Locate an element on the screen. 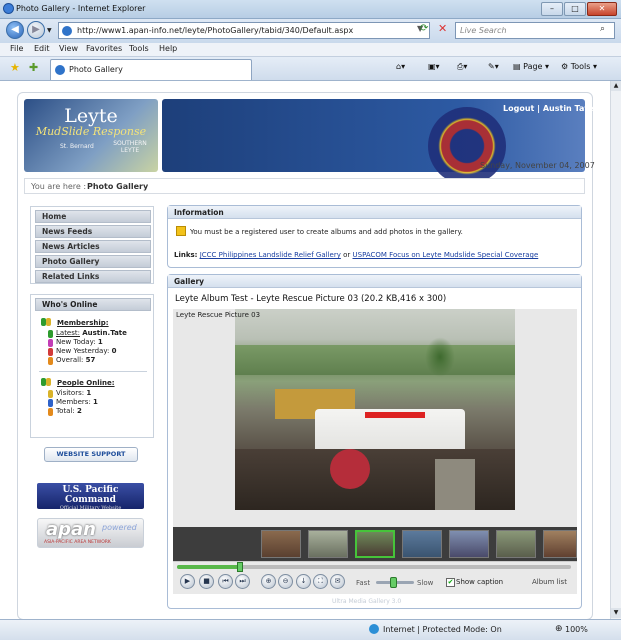 Image resolution: width=621 pixels, height=640 pixels. refresh-icon: ⟳ is located at coordinates (424, 28).